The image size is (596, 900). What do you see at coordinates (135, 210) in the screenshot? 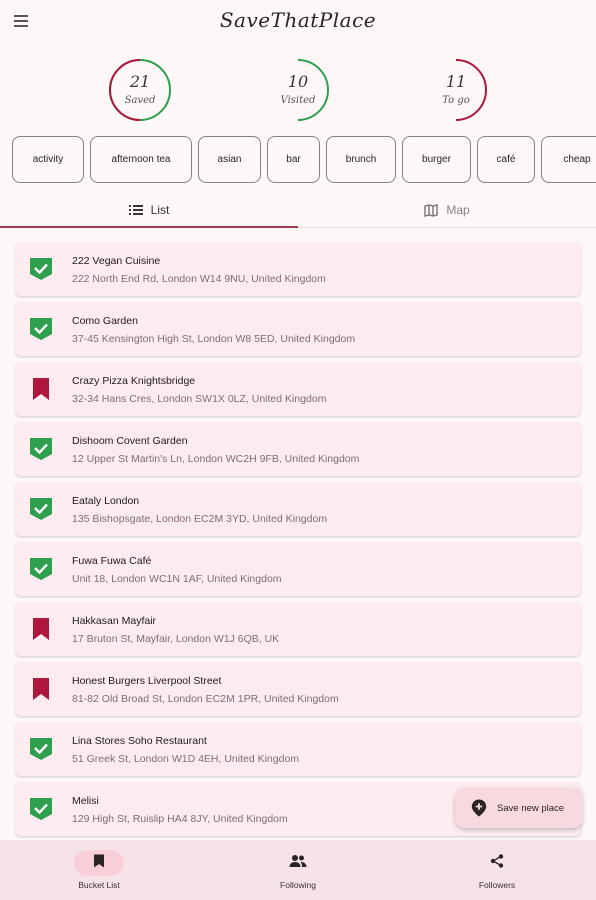
I see `list-icon` at bounding box center [135, 210].